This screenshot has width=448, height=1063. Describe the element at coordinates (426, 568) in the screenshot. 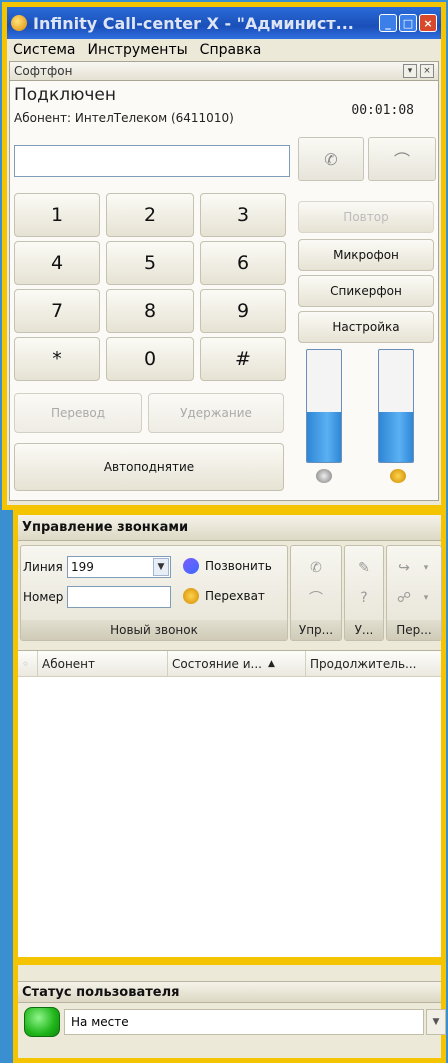

I see `forward-dropdown-icon: ▾` at that location.